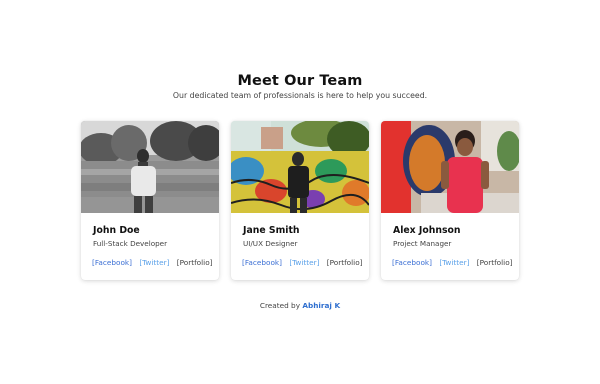  I want to click on author-link: Abhiraj K, so click(321, 305).